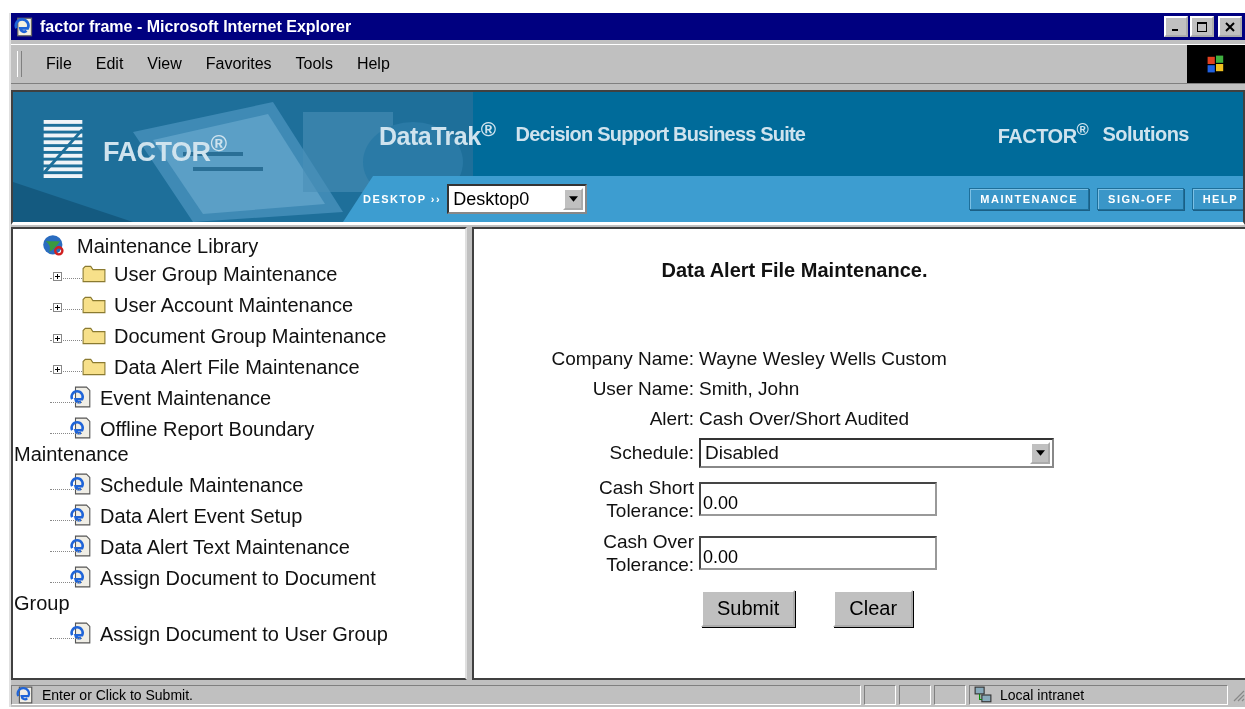 The width and height of the screenshot is (1245, 709). What do you see at coordinates (238, 64) in the screenshot?
I see `menu-item: Favorites` at bounding box center [238, 64].